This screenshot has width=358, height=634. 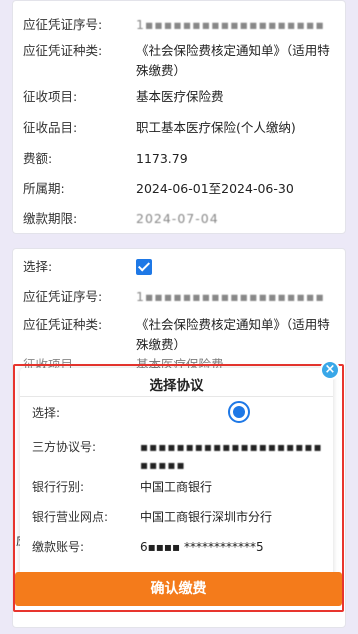 I want to click on subitem-label: 征收品目:, so click(x=50, y=127).